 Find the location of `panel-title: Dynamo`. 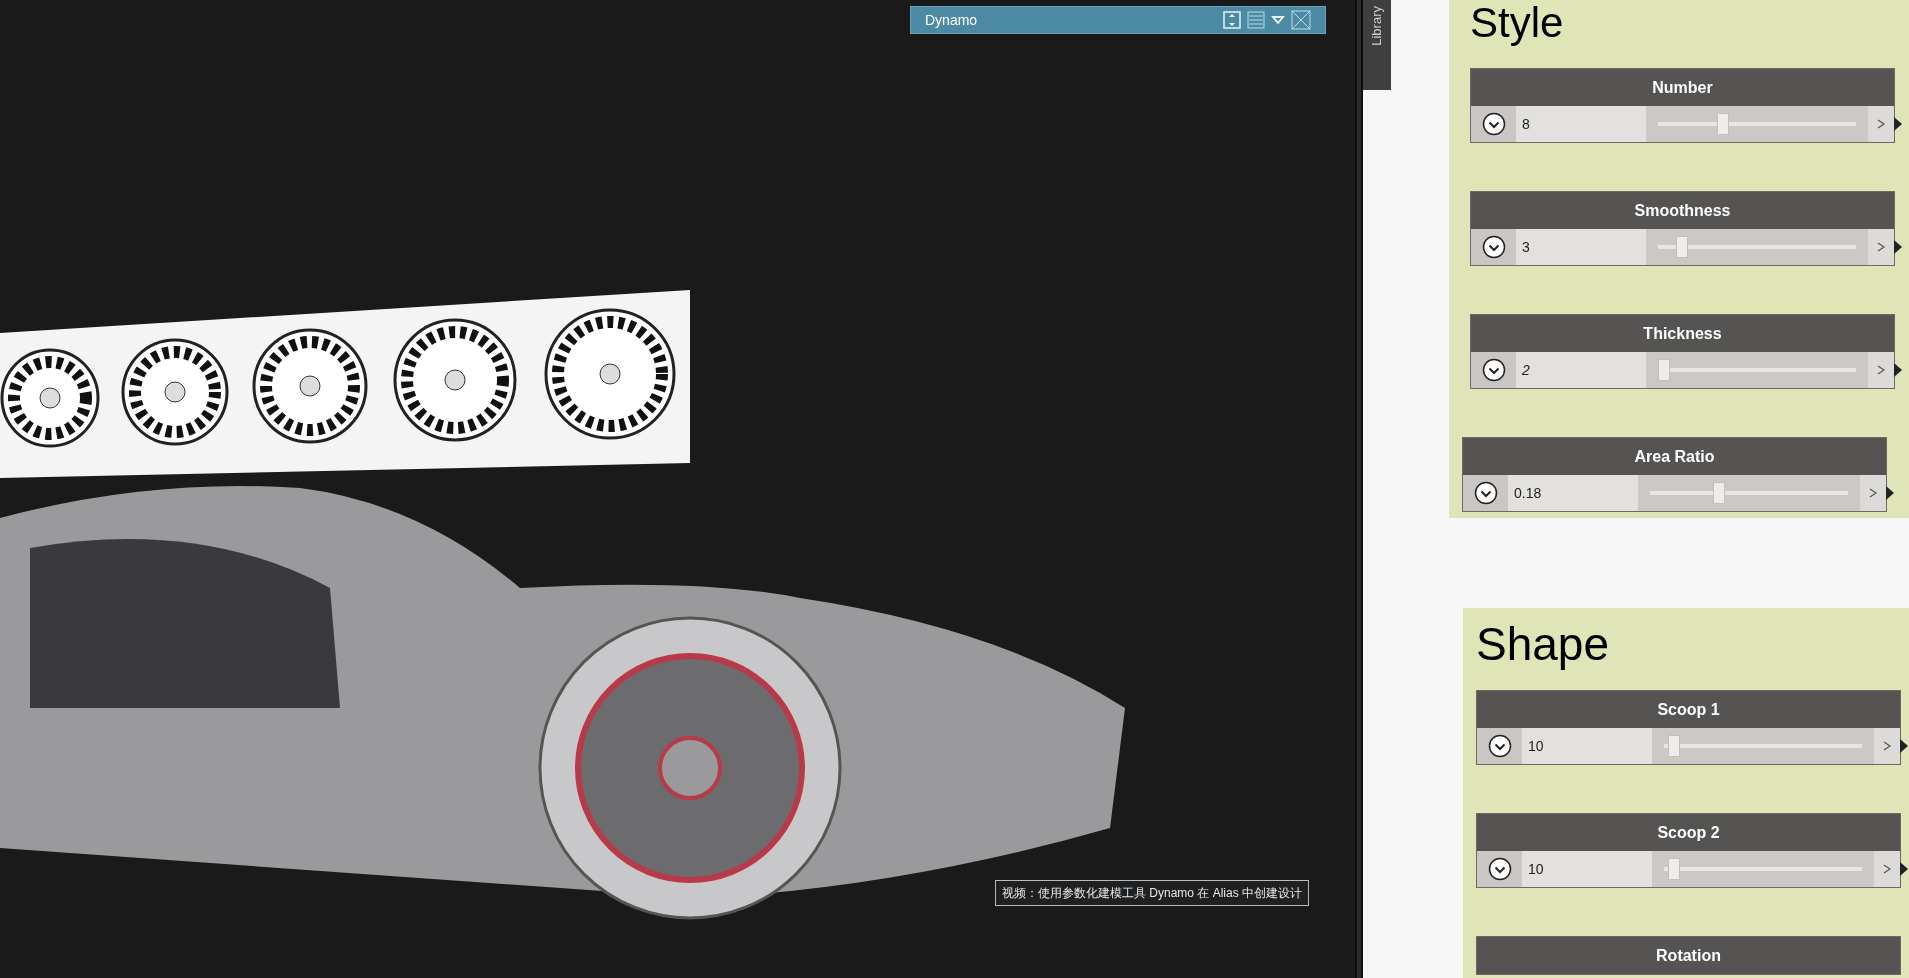

panel-title: Dynamo is located at coordinates (952, 20).